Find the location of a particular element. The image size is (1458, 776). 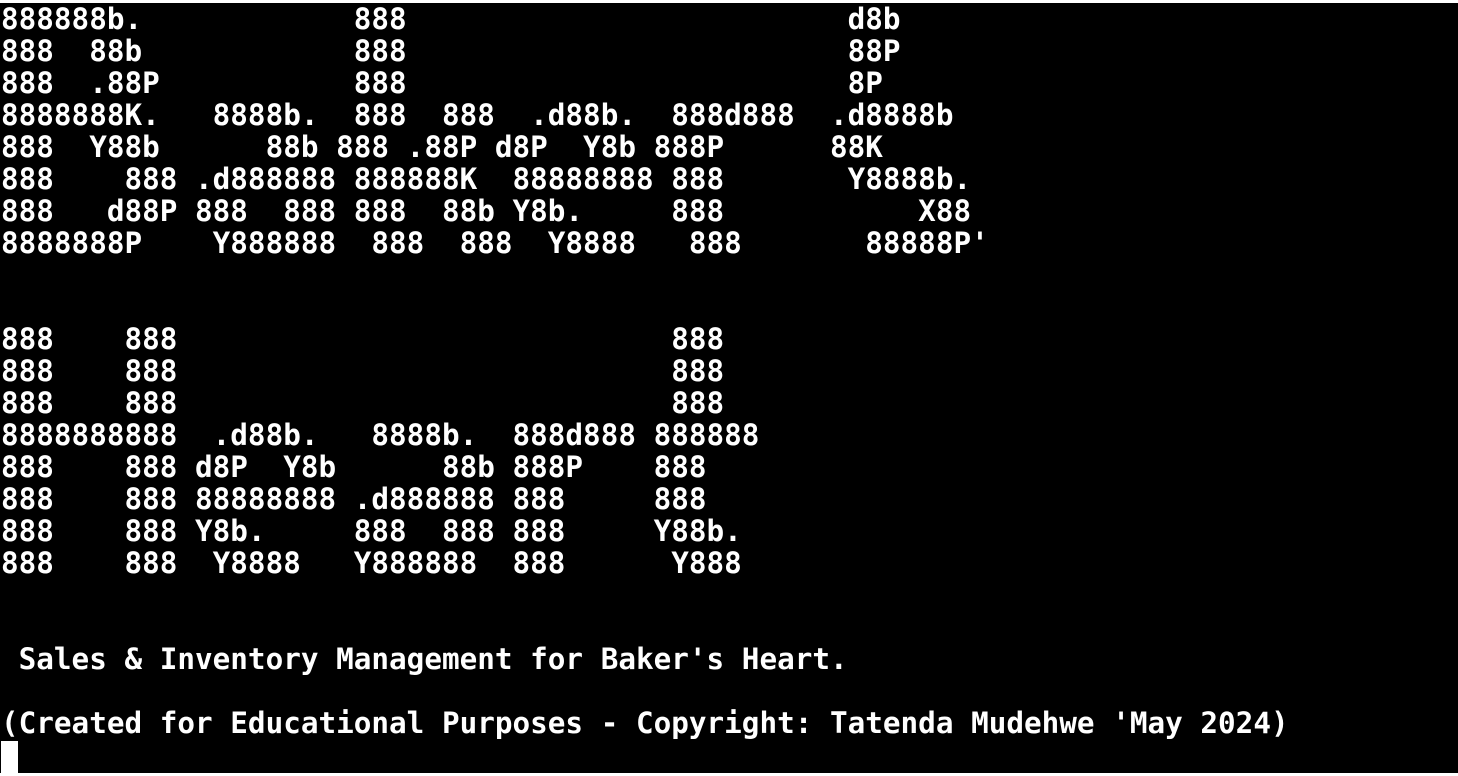

ascii-art-line: 888 d88P 888 888 888 88b Y8b. 888 X88 is located at coordinates (486, 211).